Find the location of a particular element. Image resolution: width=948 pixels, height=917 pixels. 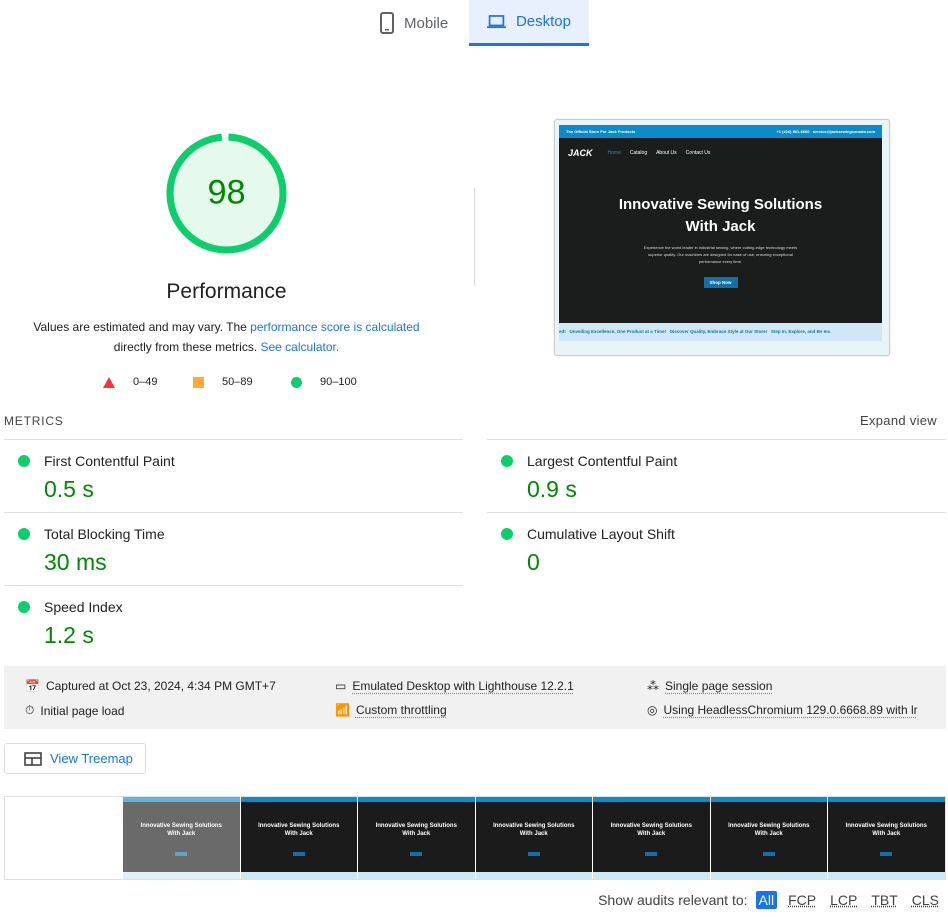

filter-all: All is located at coordinates (766, 900).